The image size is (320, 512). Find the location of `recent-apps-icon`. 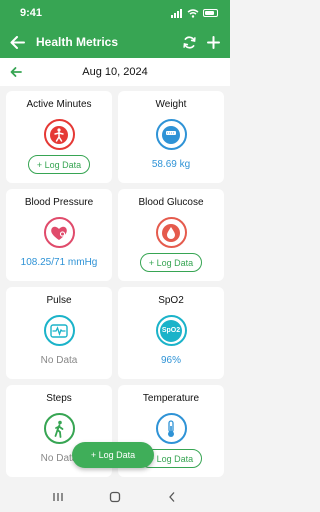

recent-apps-icon is located at coordinates (58, 497).